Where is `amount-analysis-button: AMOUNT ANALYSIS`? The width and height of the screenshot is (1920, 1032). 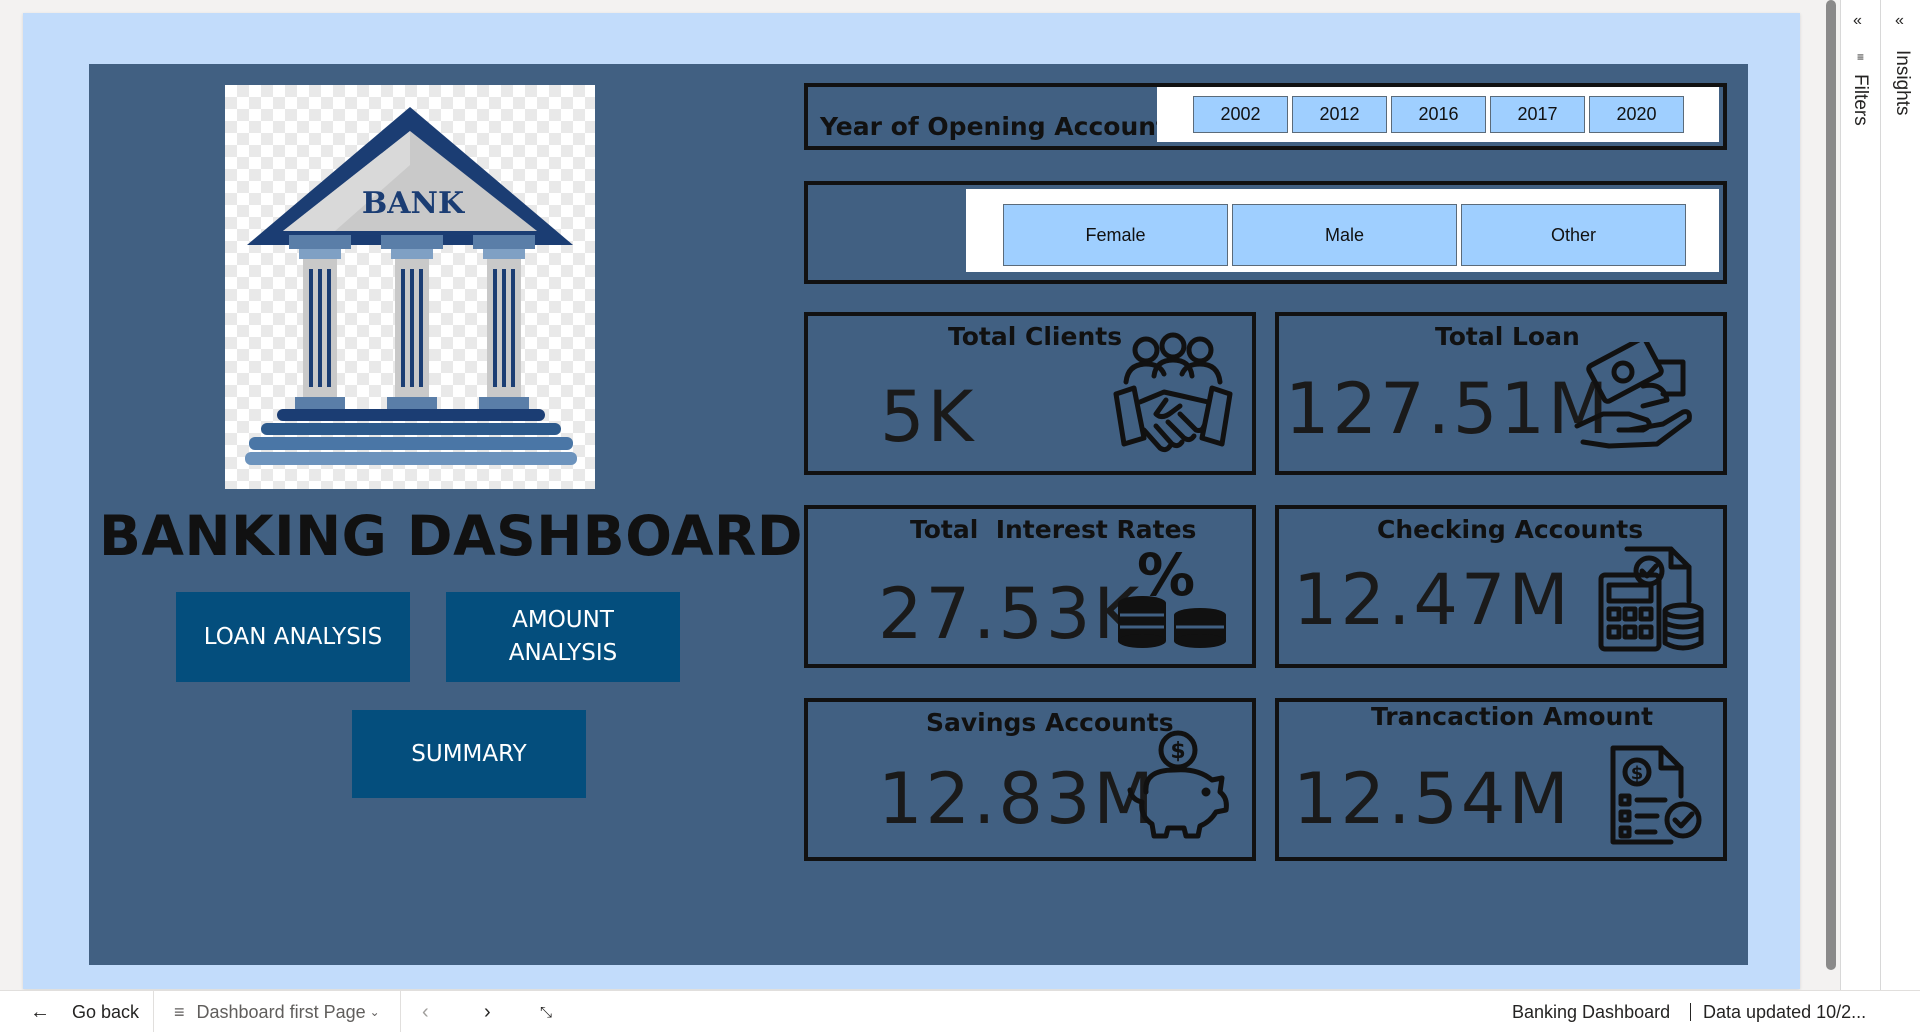
amount-analysis-button: AMOUNT ANALYSIS is located at coordinates (563, 637).